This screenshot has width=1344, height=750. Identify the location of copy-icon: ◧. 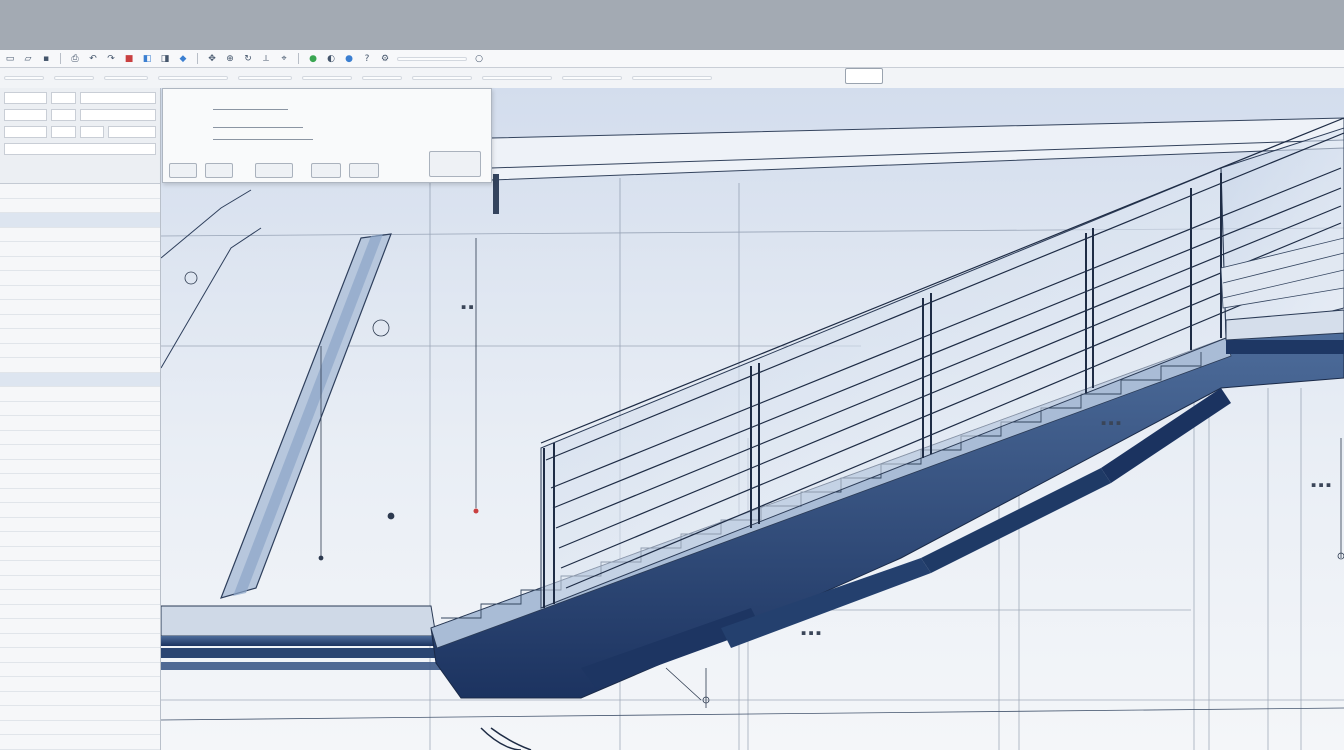
(147, 59).